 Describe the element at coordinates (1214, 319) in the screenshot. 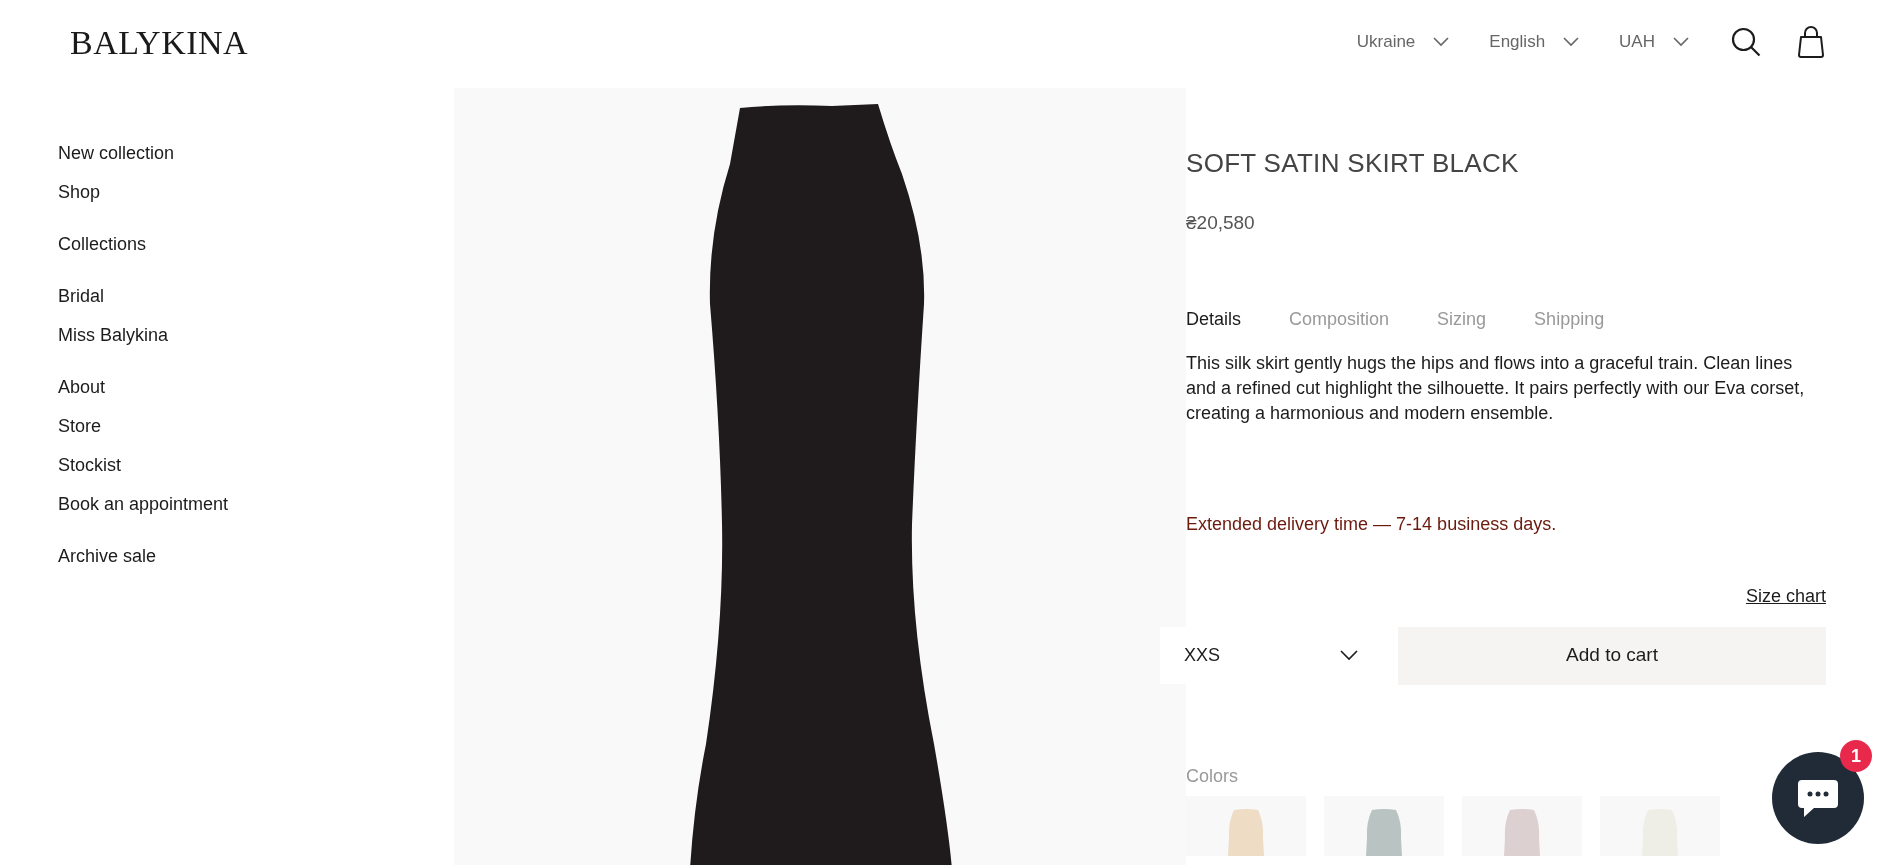

I see `product-tab: Details` at that location.